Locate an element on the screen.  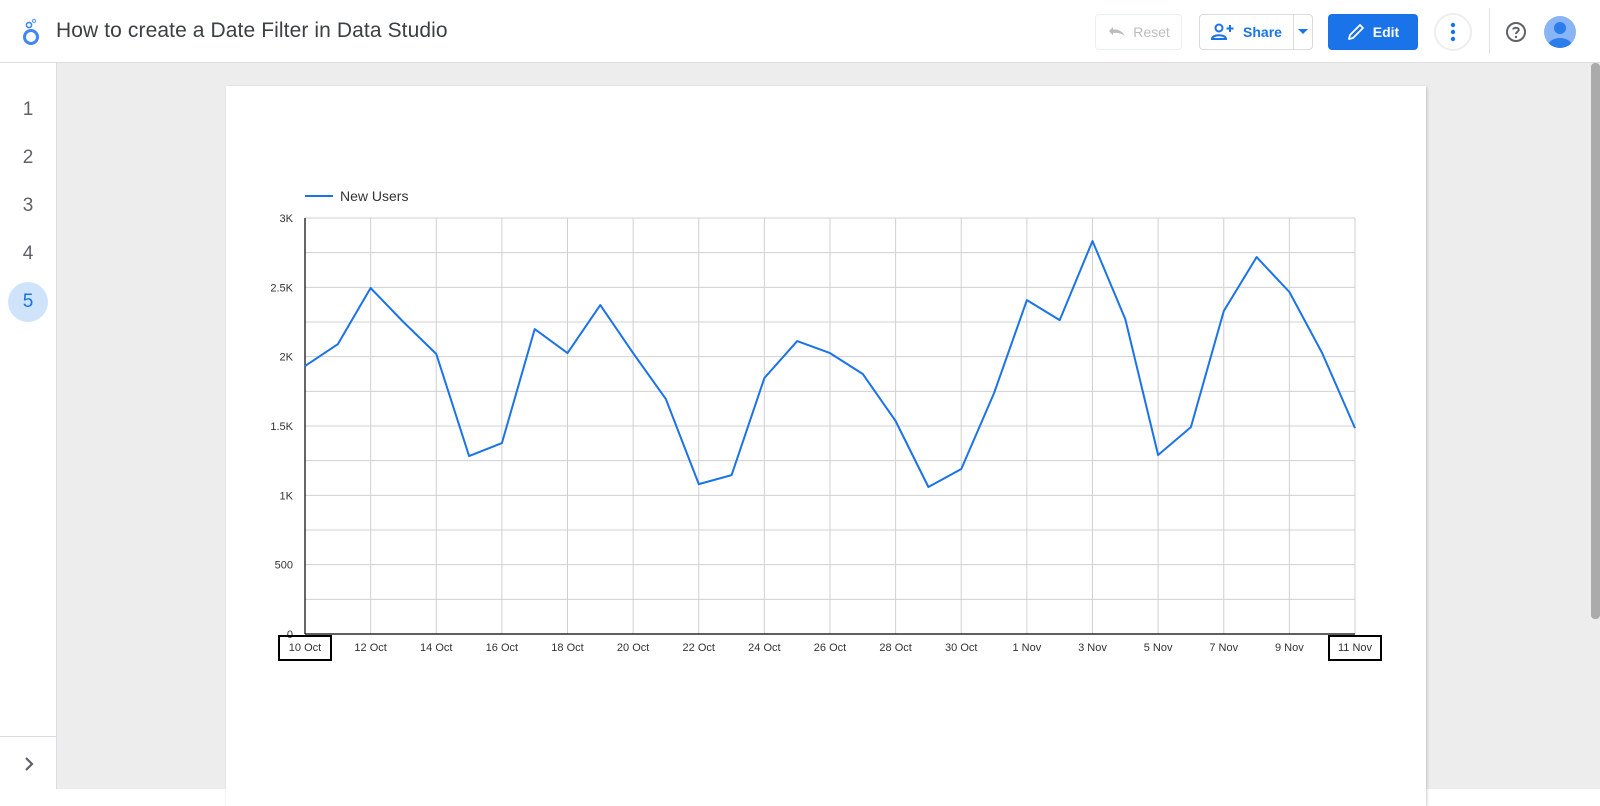
share-dropdown-button is located at coordinates (1303, 32).